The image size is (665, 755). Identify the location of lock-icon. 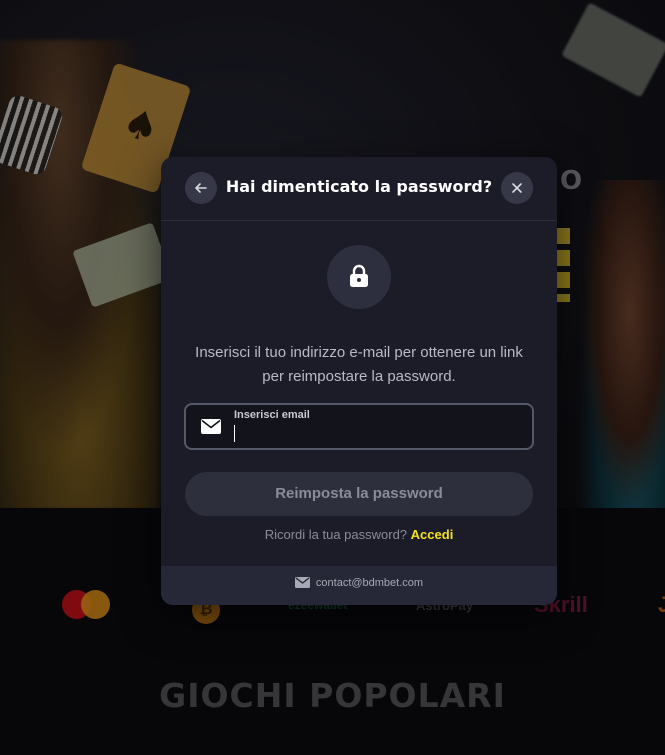
(359, 275).